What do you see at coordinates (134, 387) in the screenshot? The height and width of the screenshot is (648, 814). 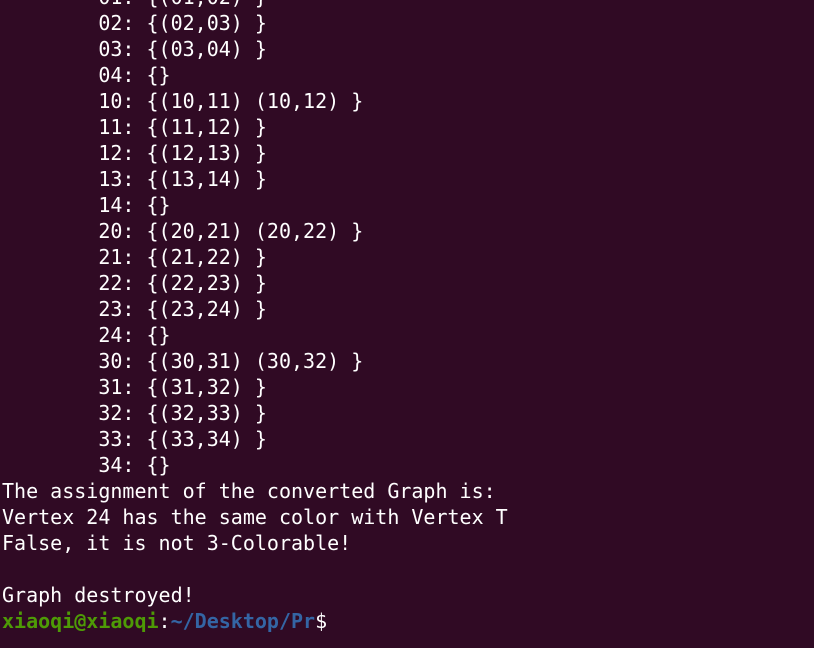 I see `output-line: 31: {(31,32) }` at bounding box center [134, 387].